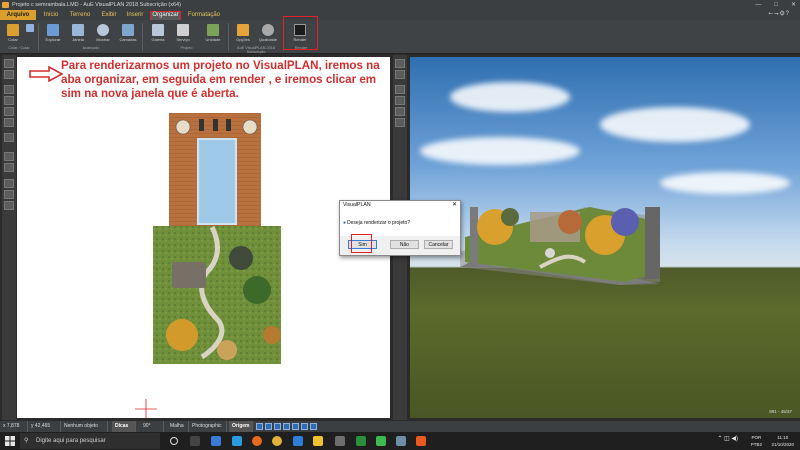 The image size is (800, 450). I want to click on service-icon, so click(183, 30).